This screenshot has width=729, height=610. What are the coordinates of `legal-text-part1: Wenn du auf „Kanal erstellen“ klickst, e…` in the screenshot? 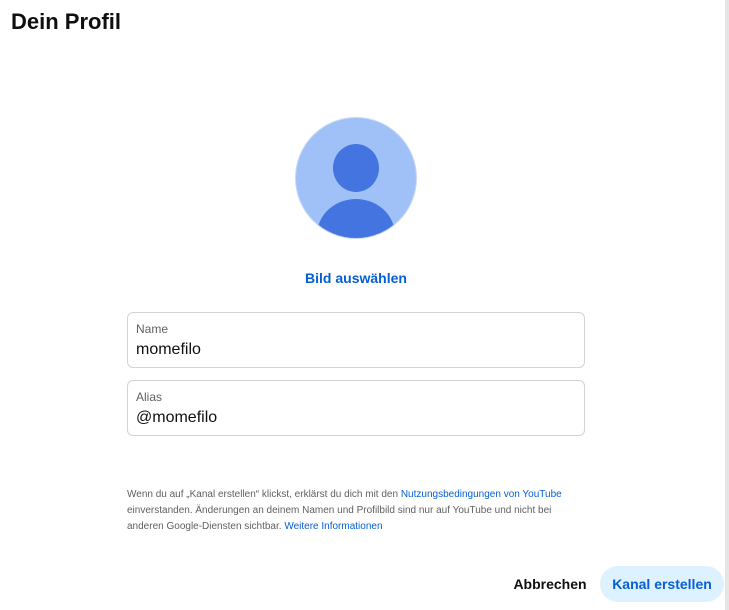 It's located at (264, 494).